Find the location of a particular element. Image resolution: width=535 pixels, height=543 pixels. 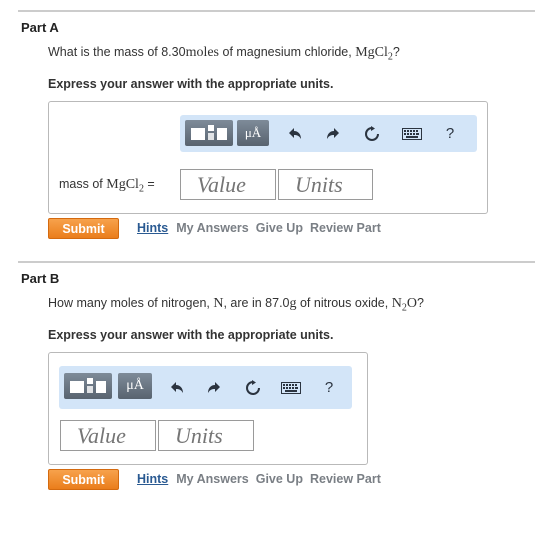

part-a-give-up-link: Give Up is located at coordinates (279, 228).